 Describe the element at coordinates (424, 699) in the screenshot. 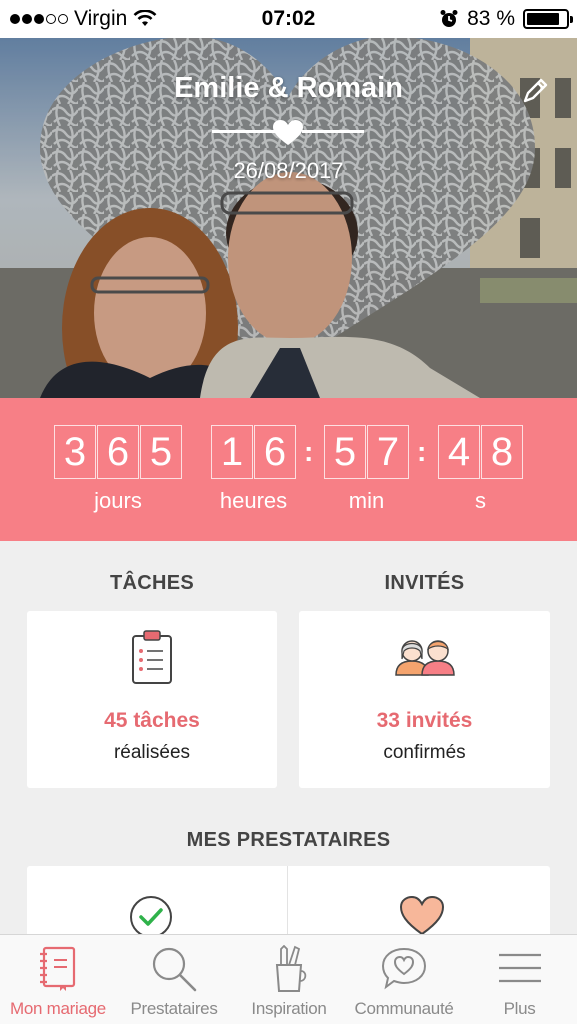

I see `guests-card: 33 invités confirmés` at that location.